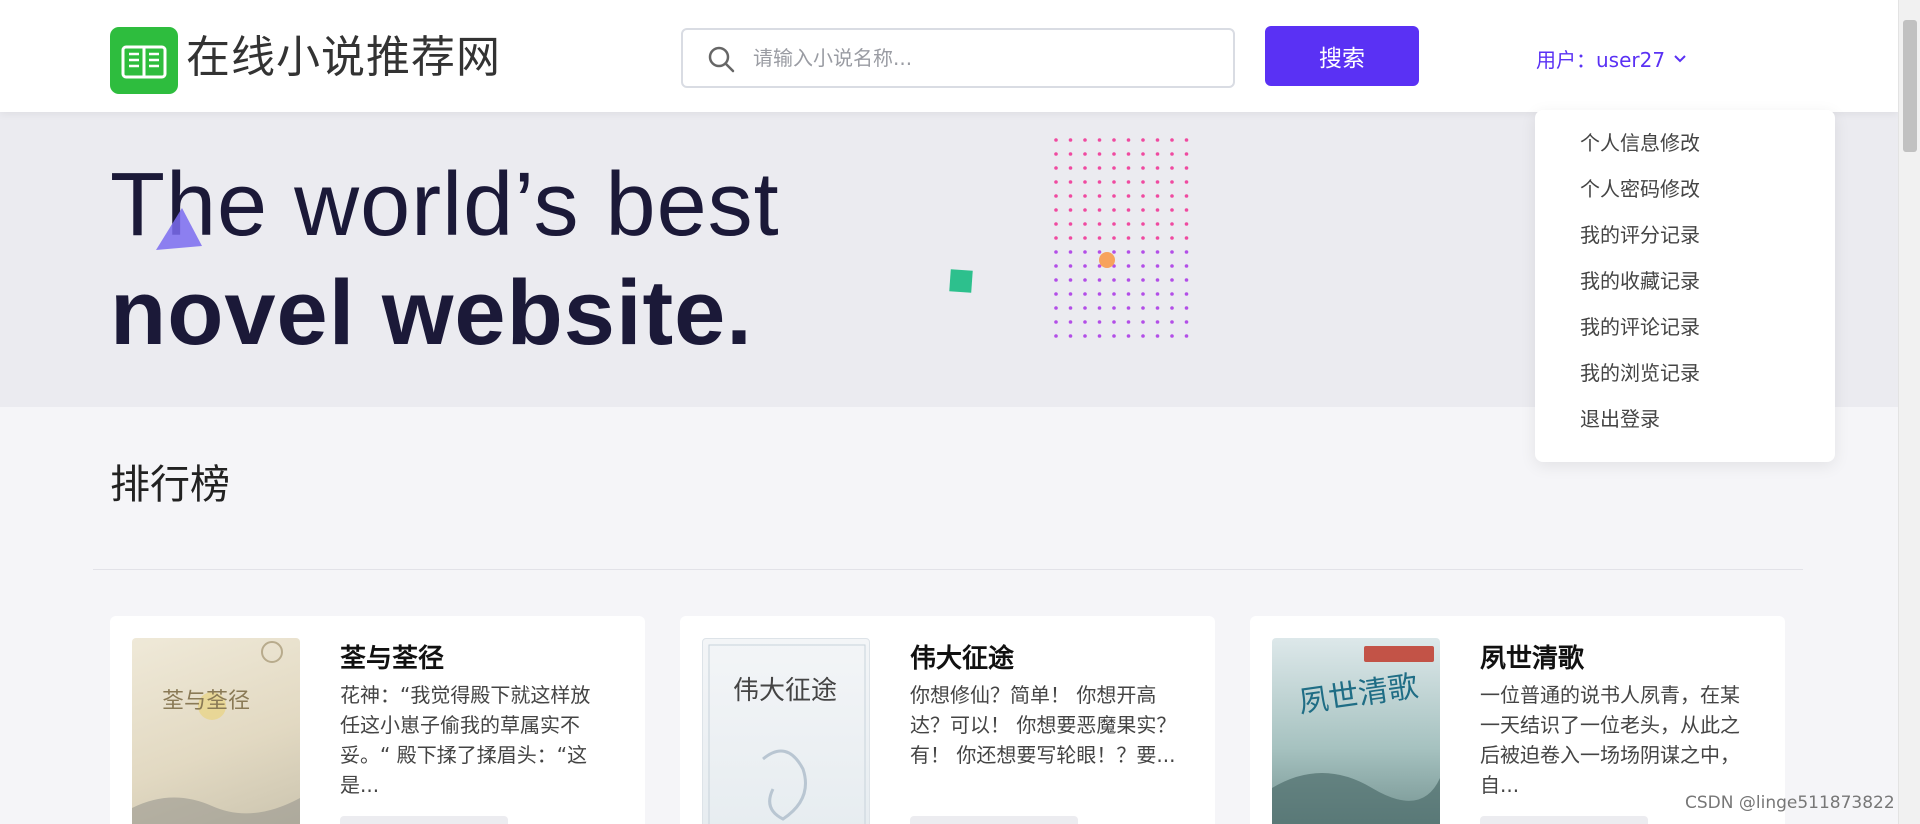 The height and width of the screenshot is (824, 1920). I want to click on menu-item-comment-records: 我的评论记录, so click(1685, 327).